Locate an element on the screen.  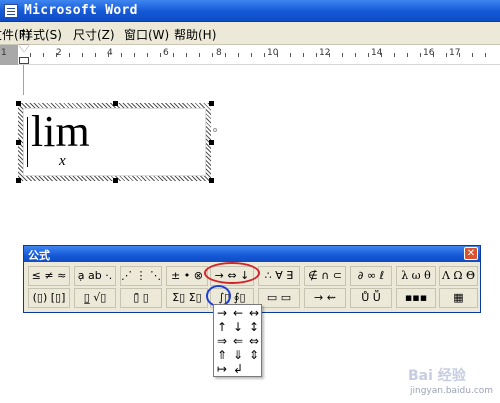
relation-symbols-button: ≤ ≠ ≈ is located at coordinates (49, 276).